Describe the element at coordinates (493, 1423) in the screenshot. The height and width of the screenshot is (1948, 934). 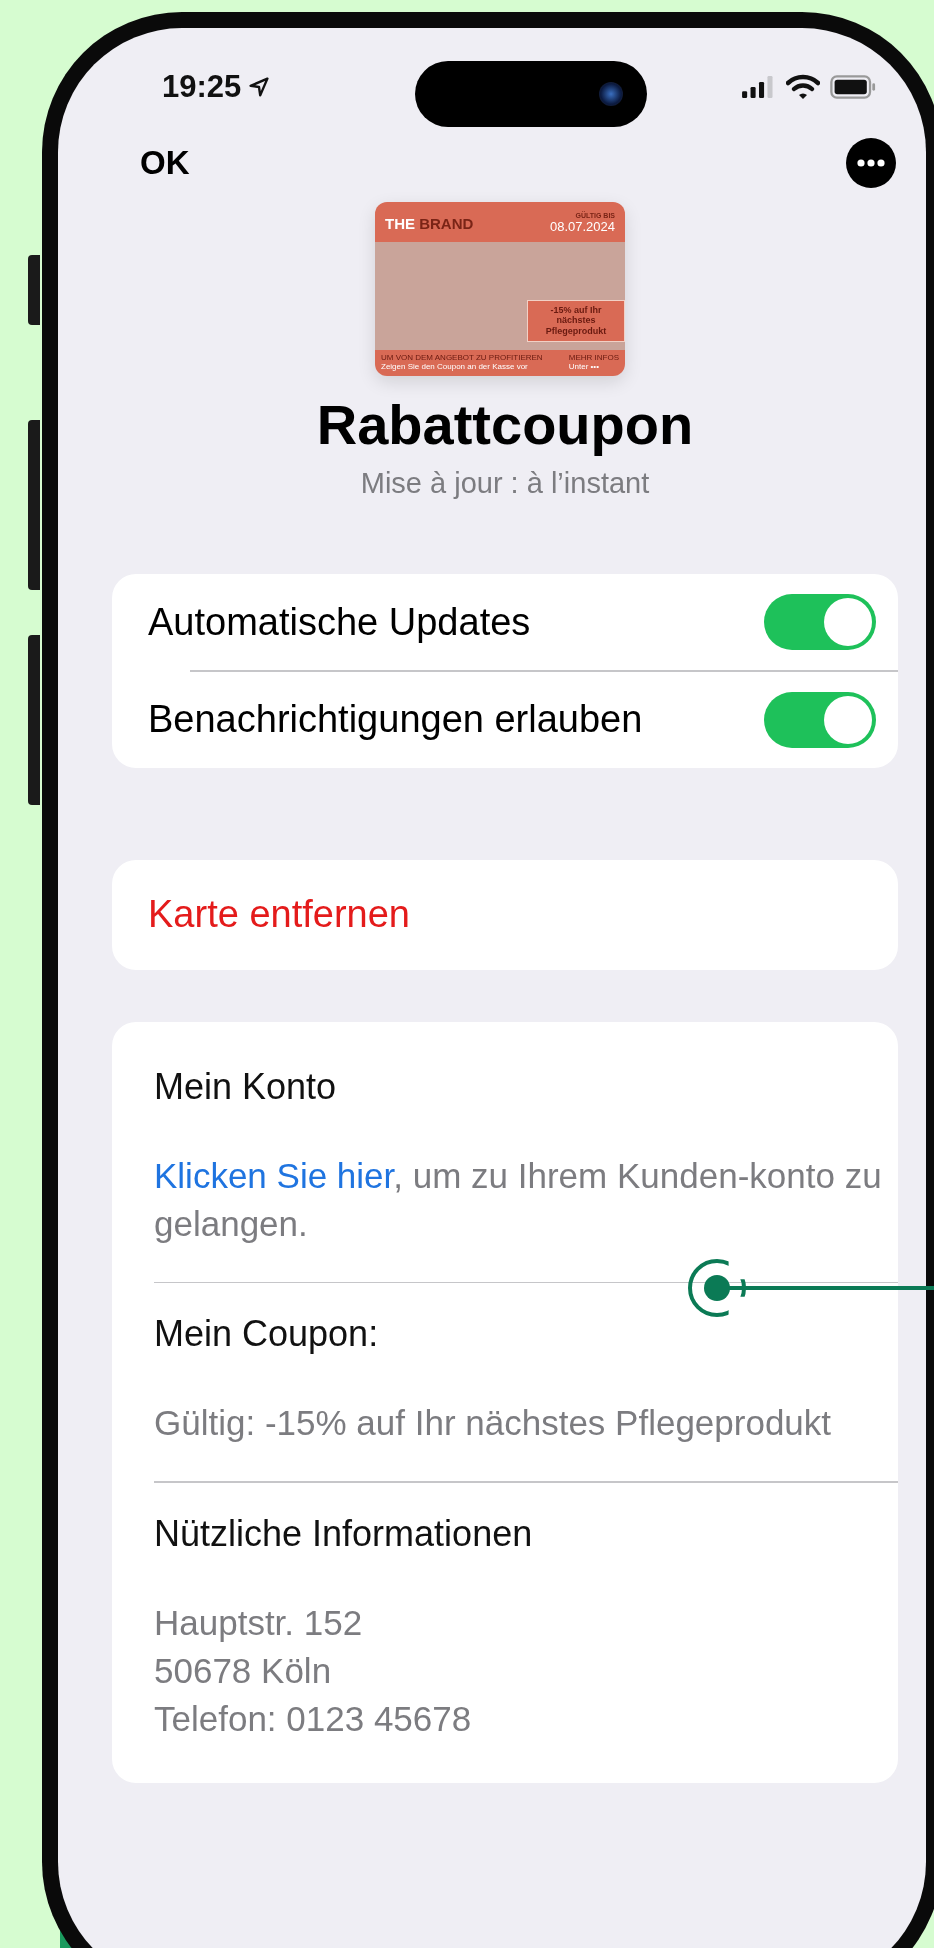
I see `field-text: Gültig: -15% auf Ihr nächstes Pflegeprodukt` at that location.